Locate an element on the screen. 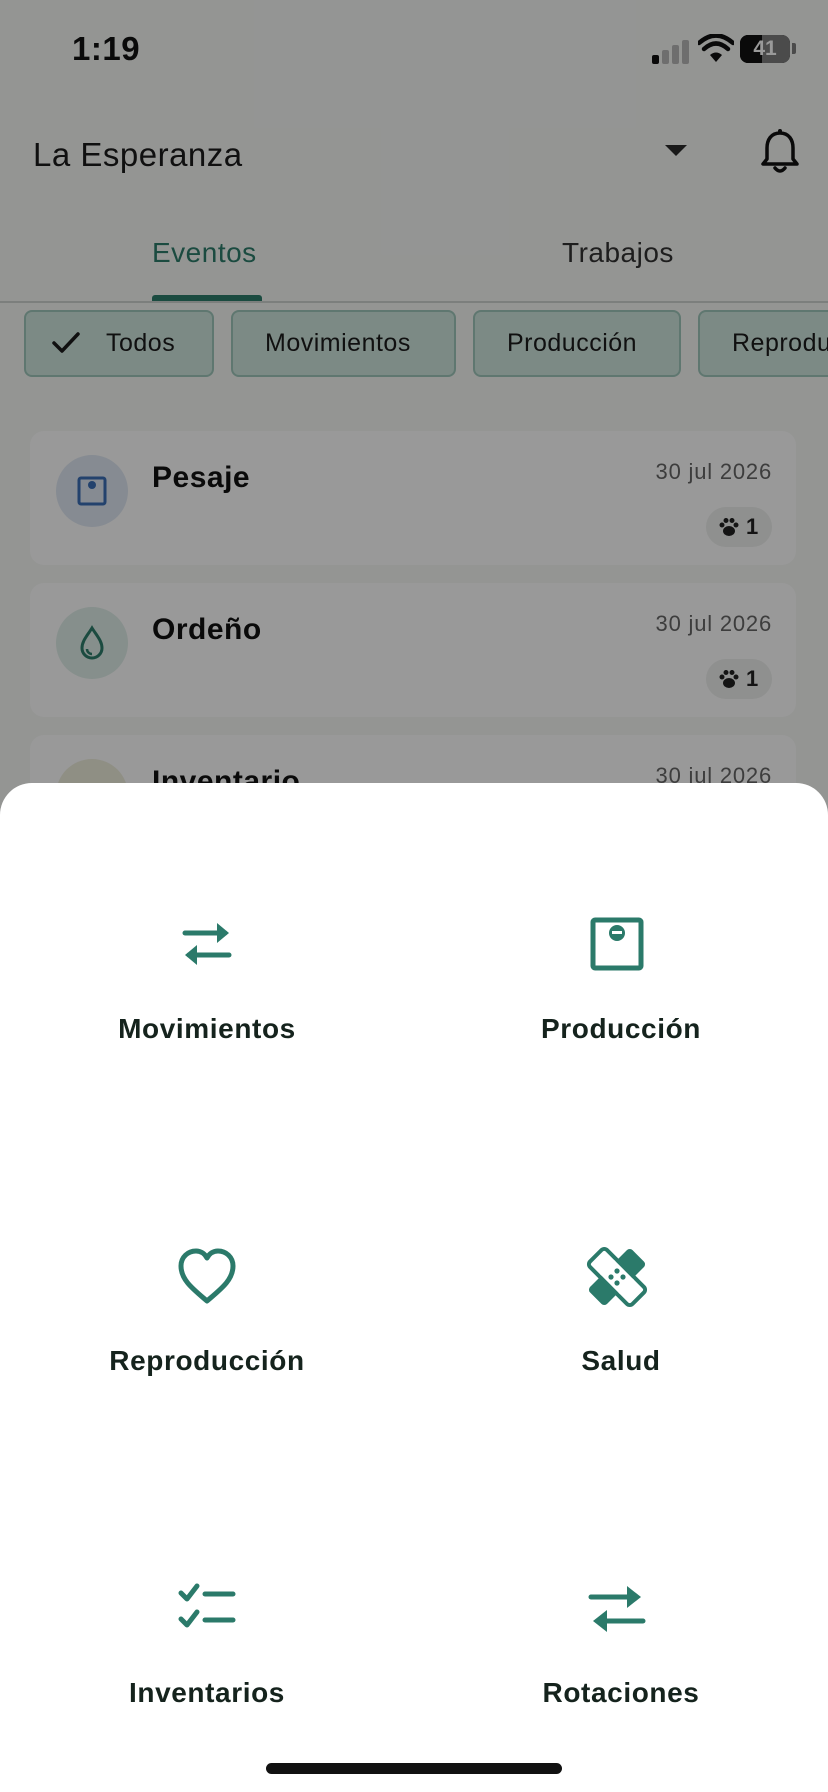  option-movimientos: Movimientos is located at coordinates (207, 978).